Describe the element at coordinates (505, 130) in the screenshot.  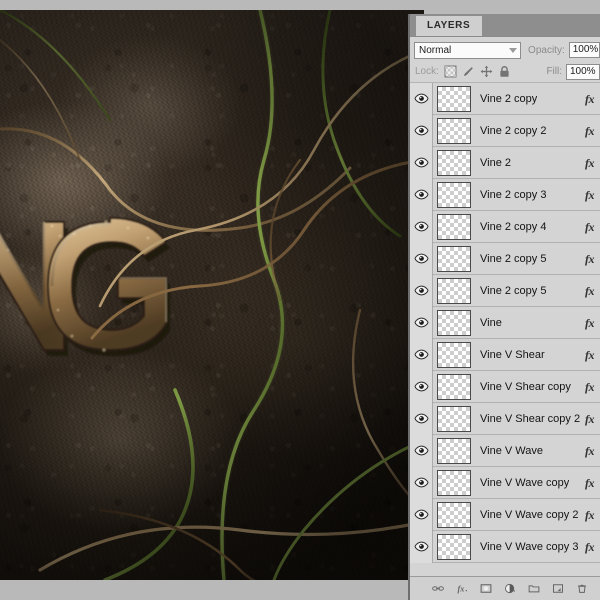
I see `layer-row: Vine 2 copy 2 fx` at that location.